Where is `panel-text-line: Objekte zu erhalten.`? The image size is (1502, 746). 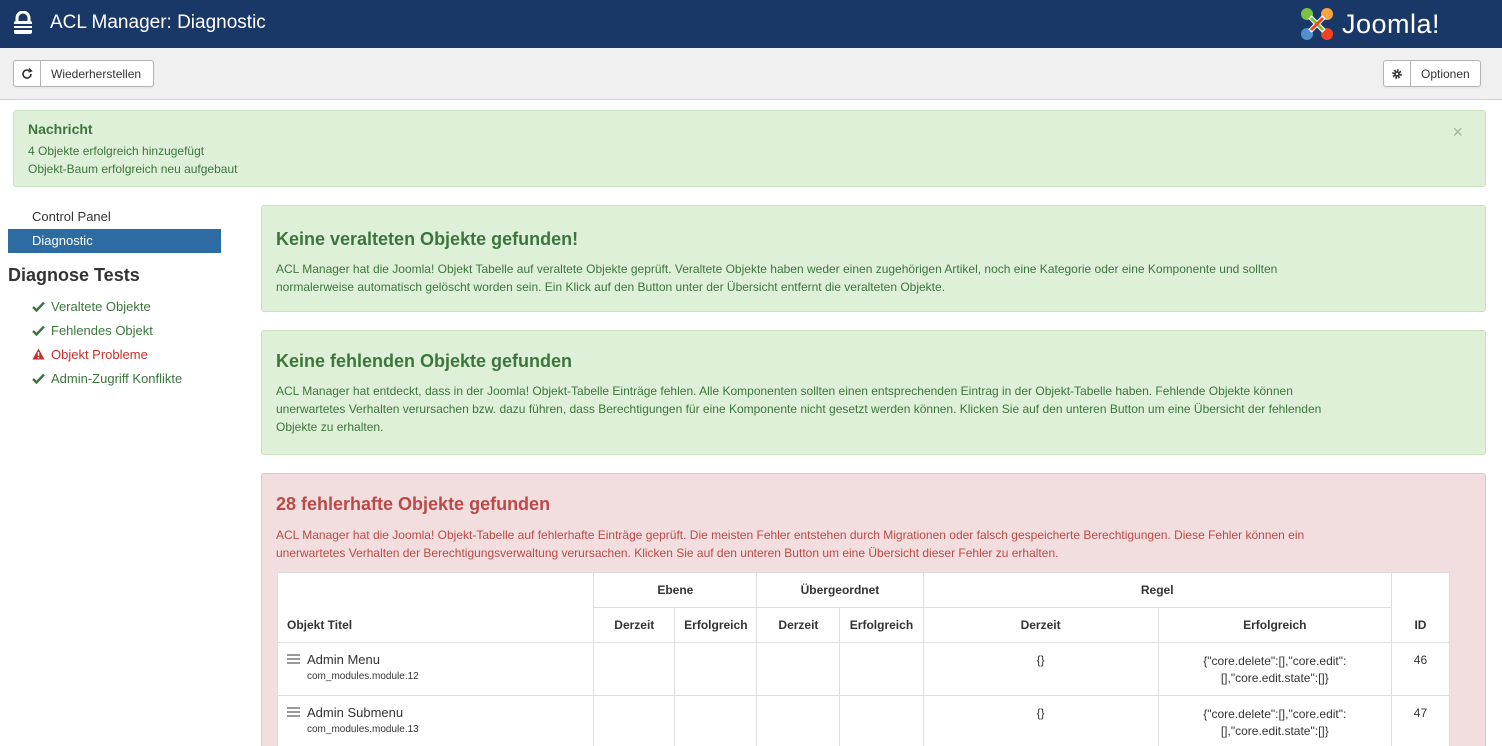 panel-text-line: Objekte zu erhalten. is located at coordinates (330, 427).